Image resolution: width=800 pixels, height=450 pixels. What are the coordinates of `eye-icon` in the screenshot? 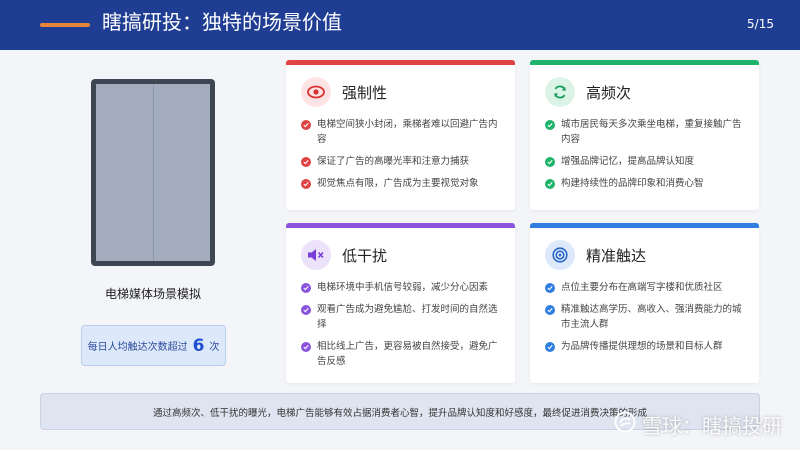 It's located at (316, 92).